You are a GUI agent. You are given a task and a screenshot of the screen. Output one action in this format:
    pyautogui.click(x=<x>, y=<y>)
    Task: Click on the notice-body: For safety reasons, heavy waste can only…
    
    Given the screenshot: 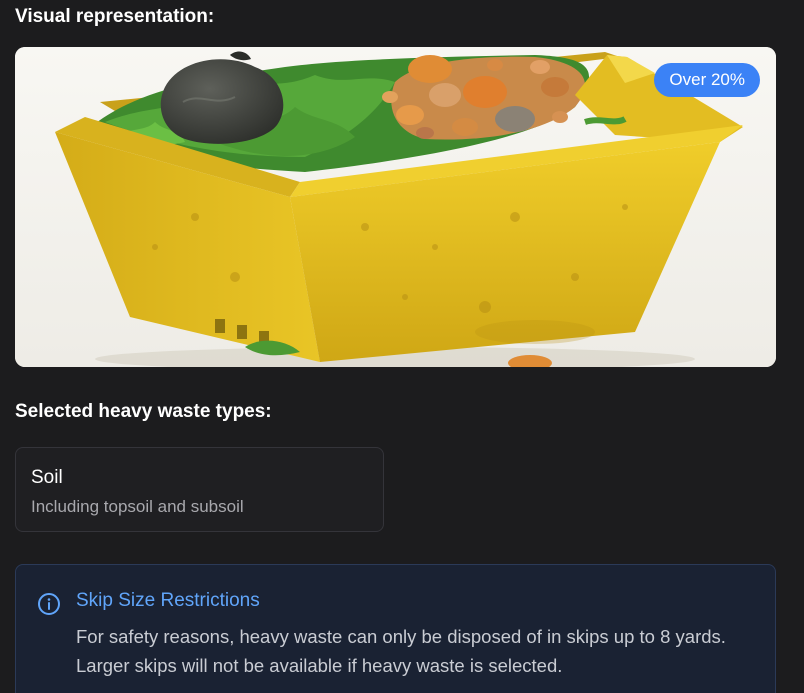 What is the action you would take?
    pyautogui.click(x=401, y=651)
    